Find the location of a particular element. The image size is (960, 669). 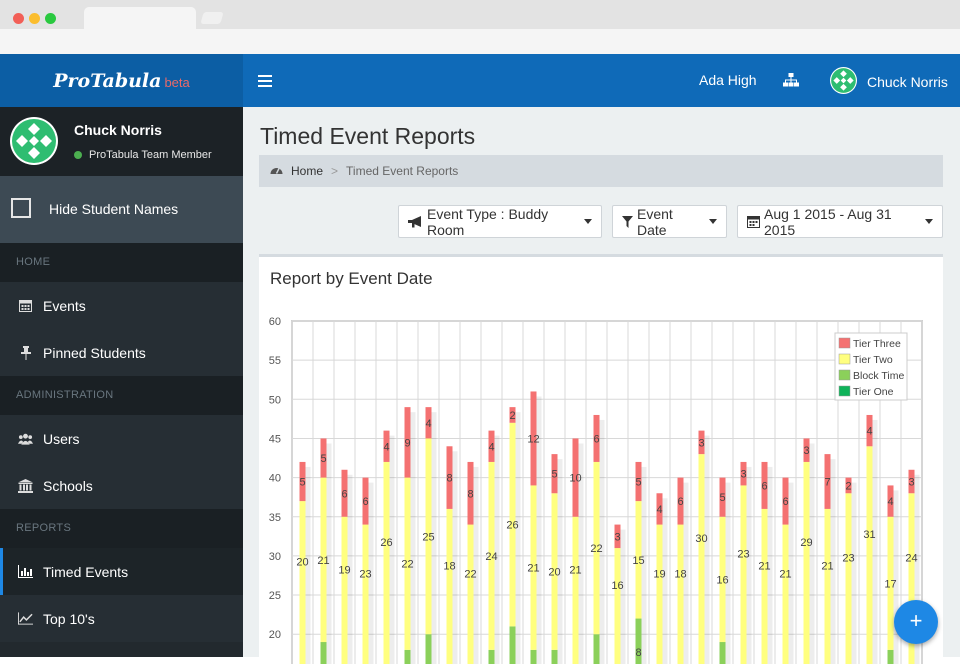

y-tick-label: 45 is located at coordinates (275, 439).